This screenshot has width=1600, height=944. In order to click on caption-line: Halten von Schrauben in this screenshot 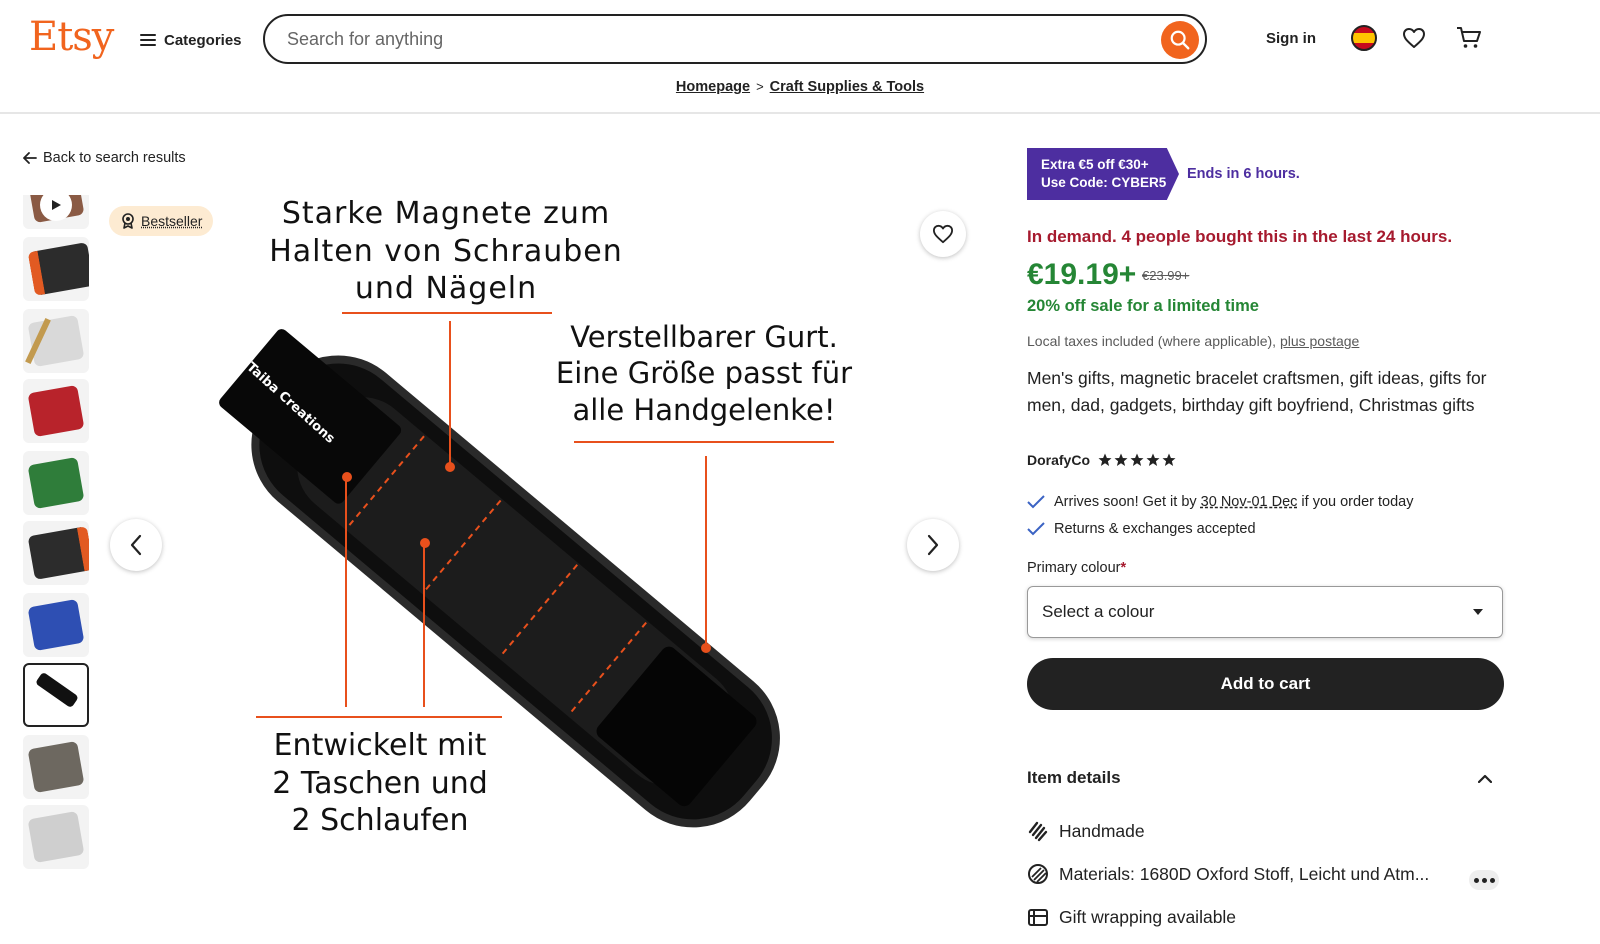, I will do `click(446, 251)`.